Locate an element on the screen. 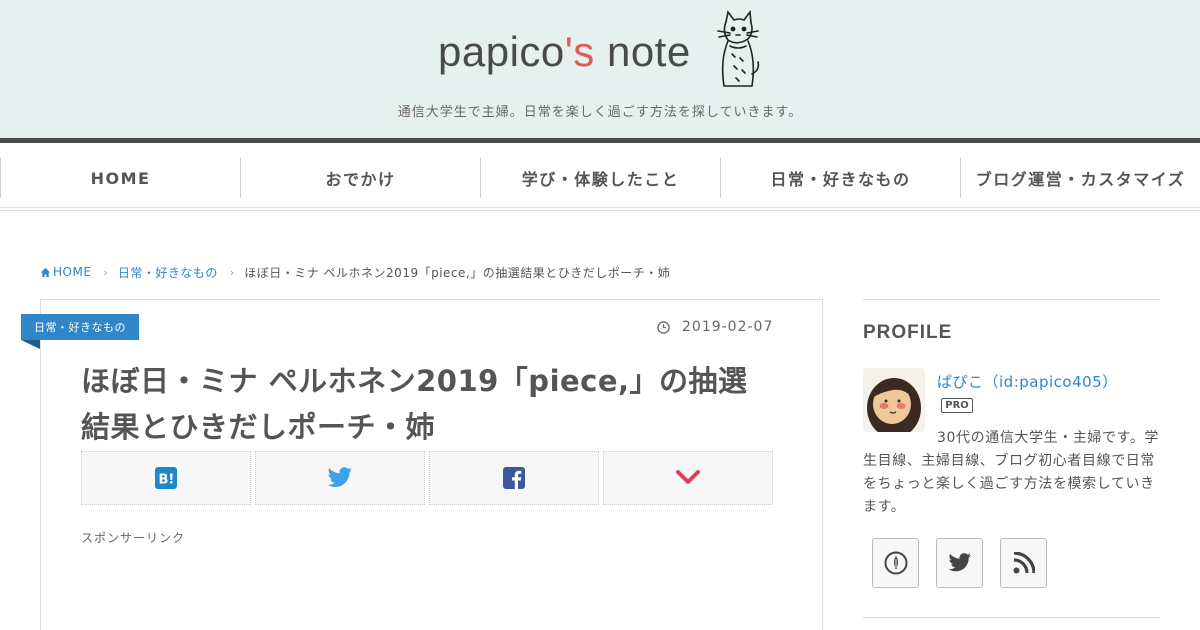 The width and height of the screenshot is (1200, 630). sidebar-divider-bottom is located at coordinates (1011, 617).